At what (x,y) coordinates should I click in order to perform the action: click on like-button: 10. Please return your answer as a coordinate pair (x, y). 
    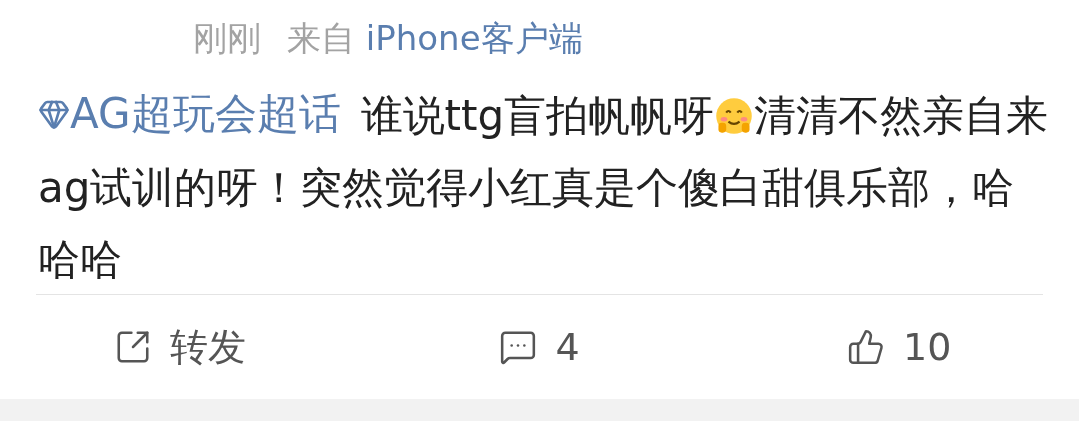
    Looking at the image, I should click on (899, 347).